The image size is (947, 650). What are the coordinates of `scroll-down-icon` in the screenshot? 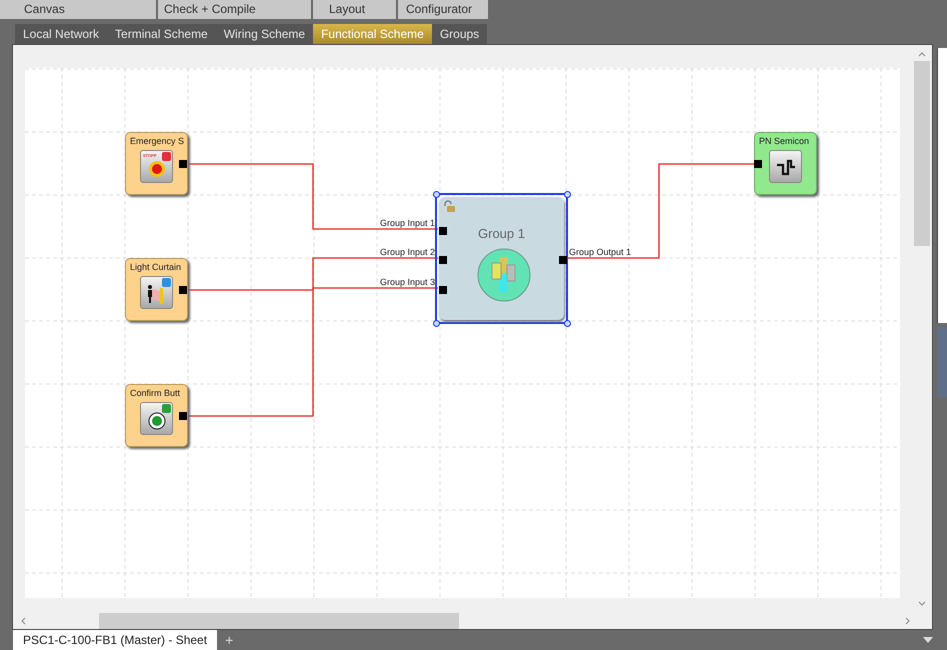 It's located at (922, 604).